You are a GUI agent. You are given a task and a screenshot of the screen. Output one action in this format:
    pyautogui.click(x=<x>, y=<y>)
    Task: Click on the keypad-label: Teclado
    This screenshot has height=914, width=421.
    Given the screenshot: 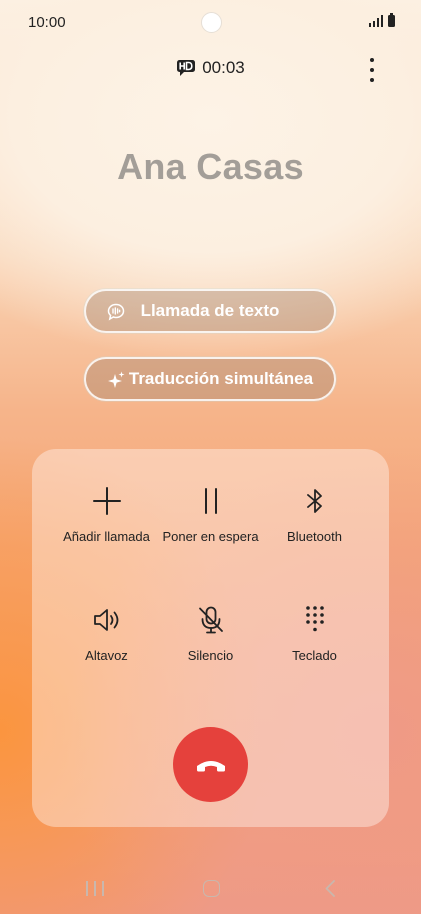 What is the action you would take?
    pyautogui.click(x=314, y=655)
    